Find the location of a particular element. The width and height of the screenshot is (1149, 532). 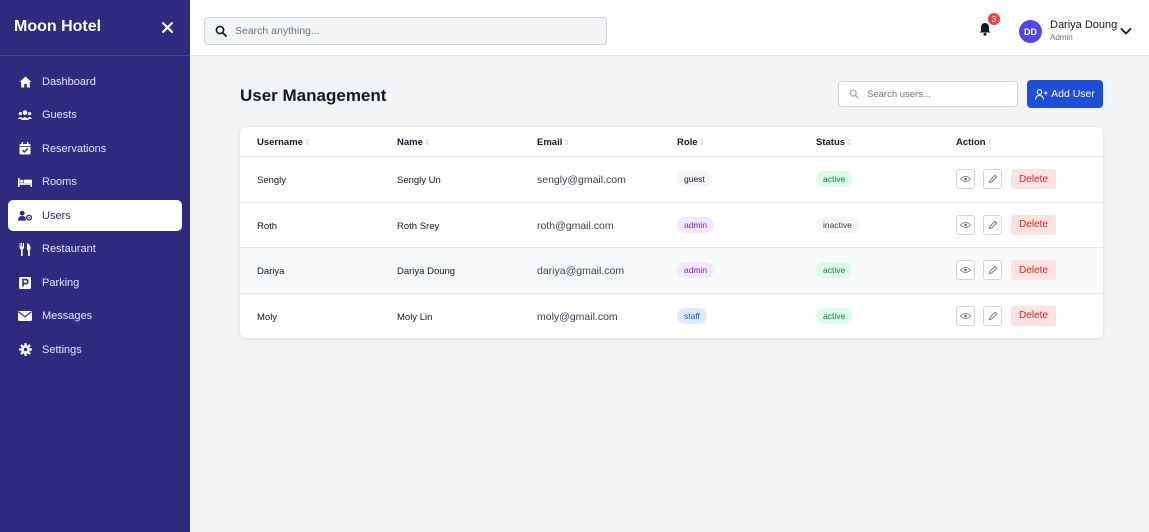

name-cell: Moly Lin is located at coordinates (415, 317).